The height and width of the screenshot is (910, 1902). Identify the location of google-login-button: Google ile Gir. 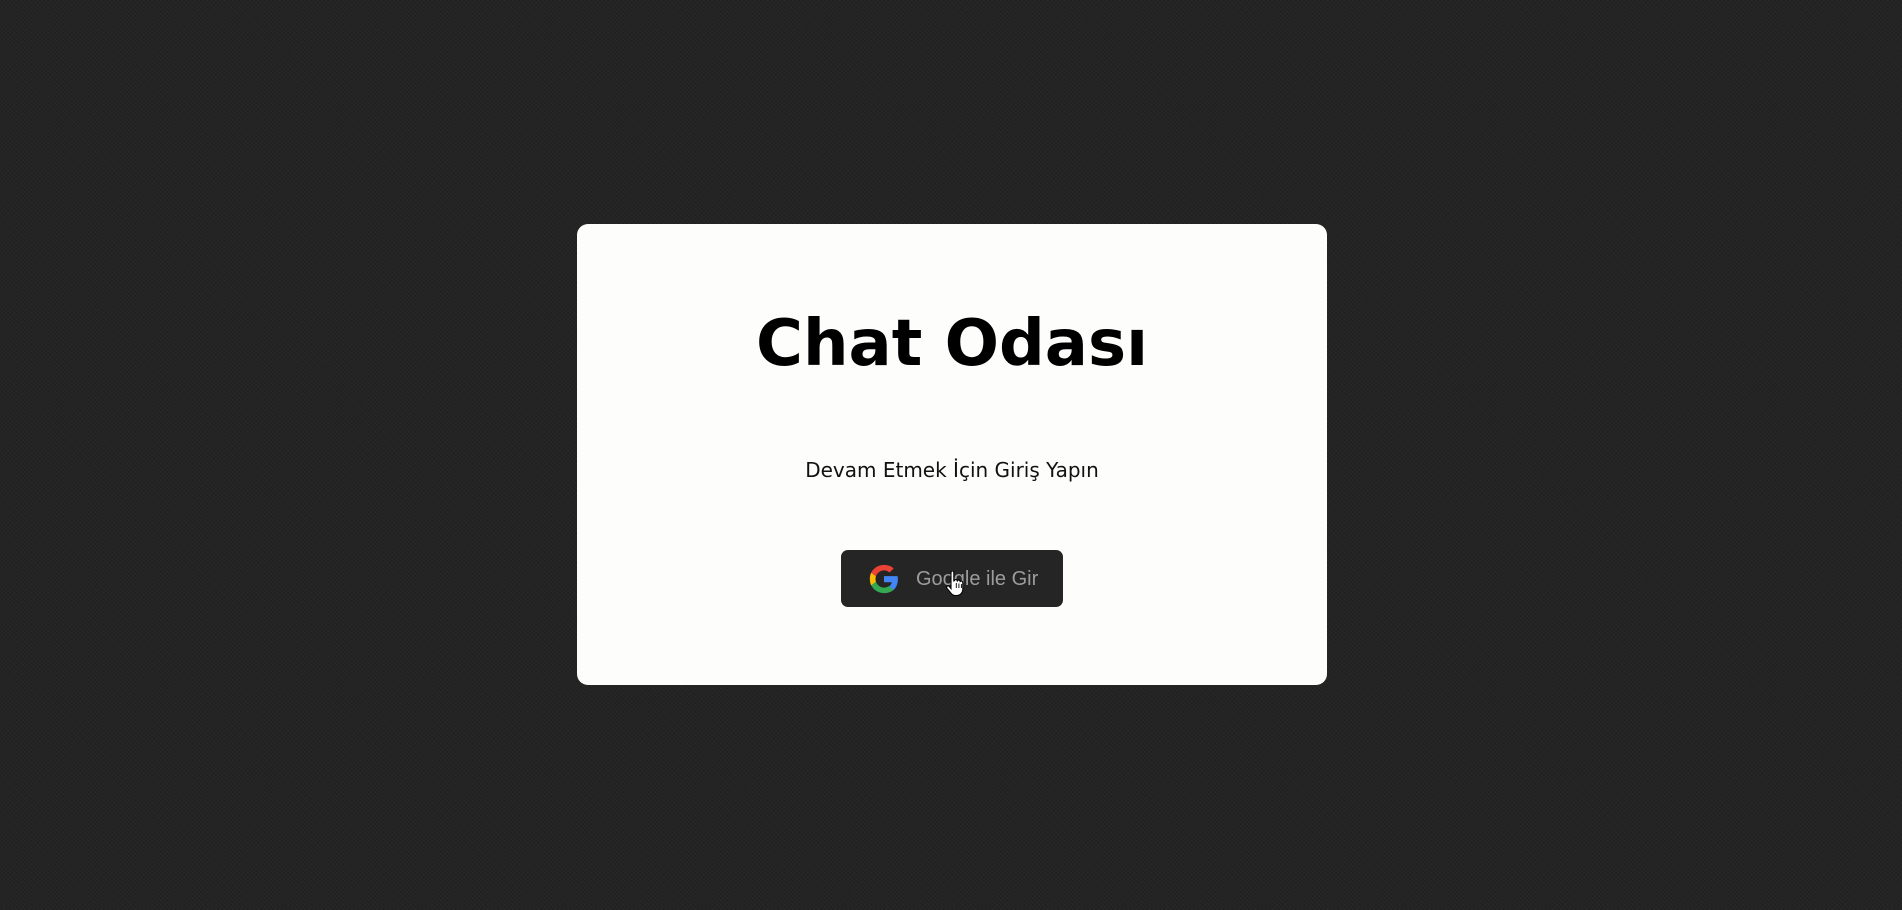
(952, 578).